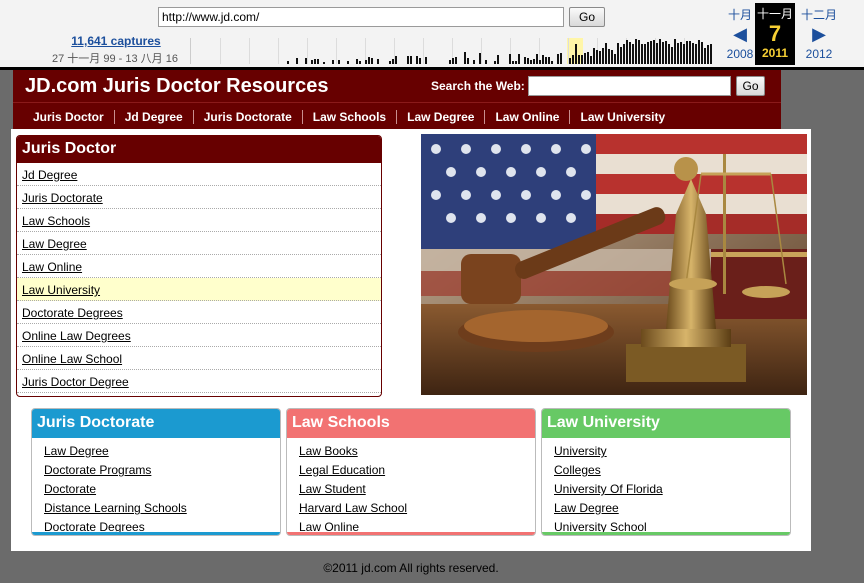 The image size is (864, 583). I want to click on jd-link: Online Law Degrees, so click(199, 335).